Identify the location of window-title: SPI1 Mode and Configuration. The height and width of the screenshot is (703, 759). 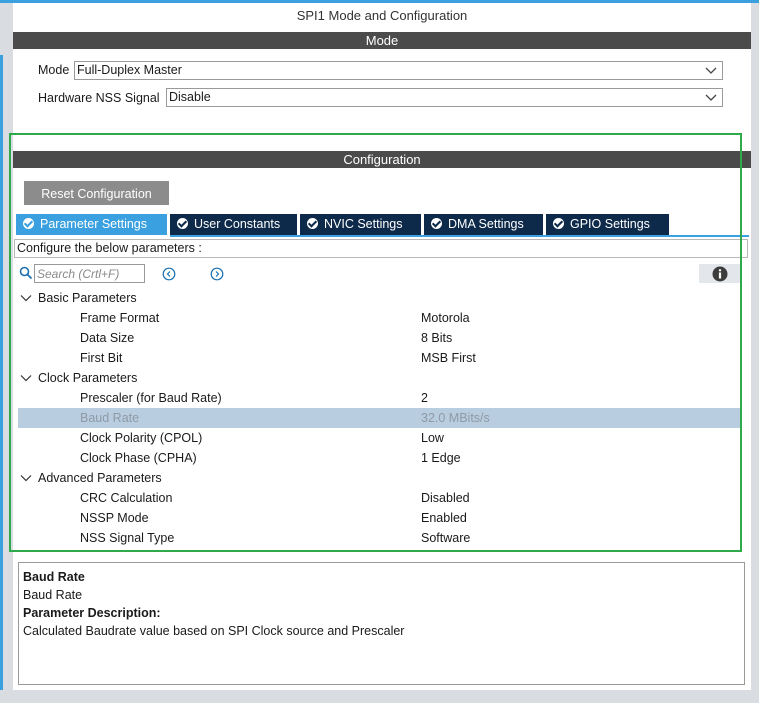
(382, 15).